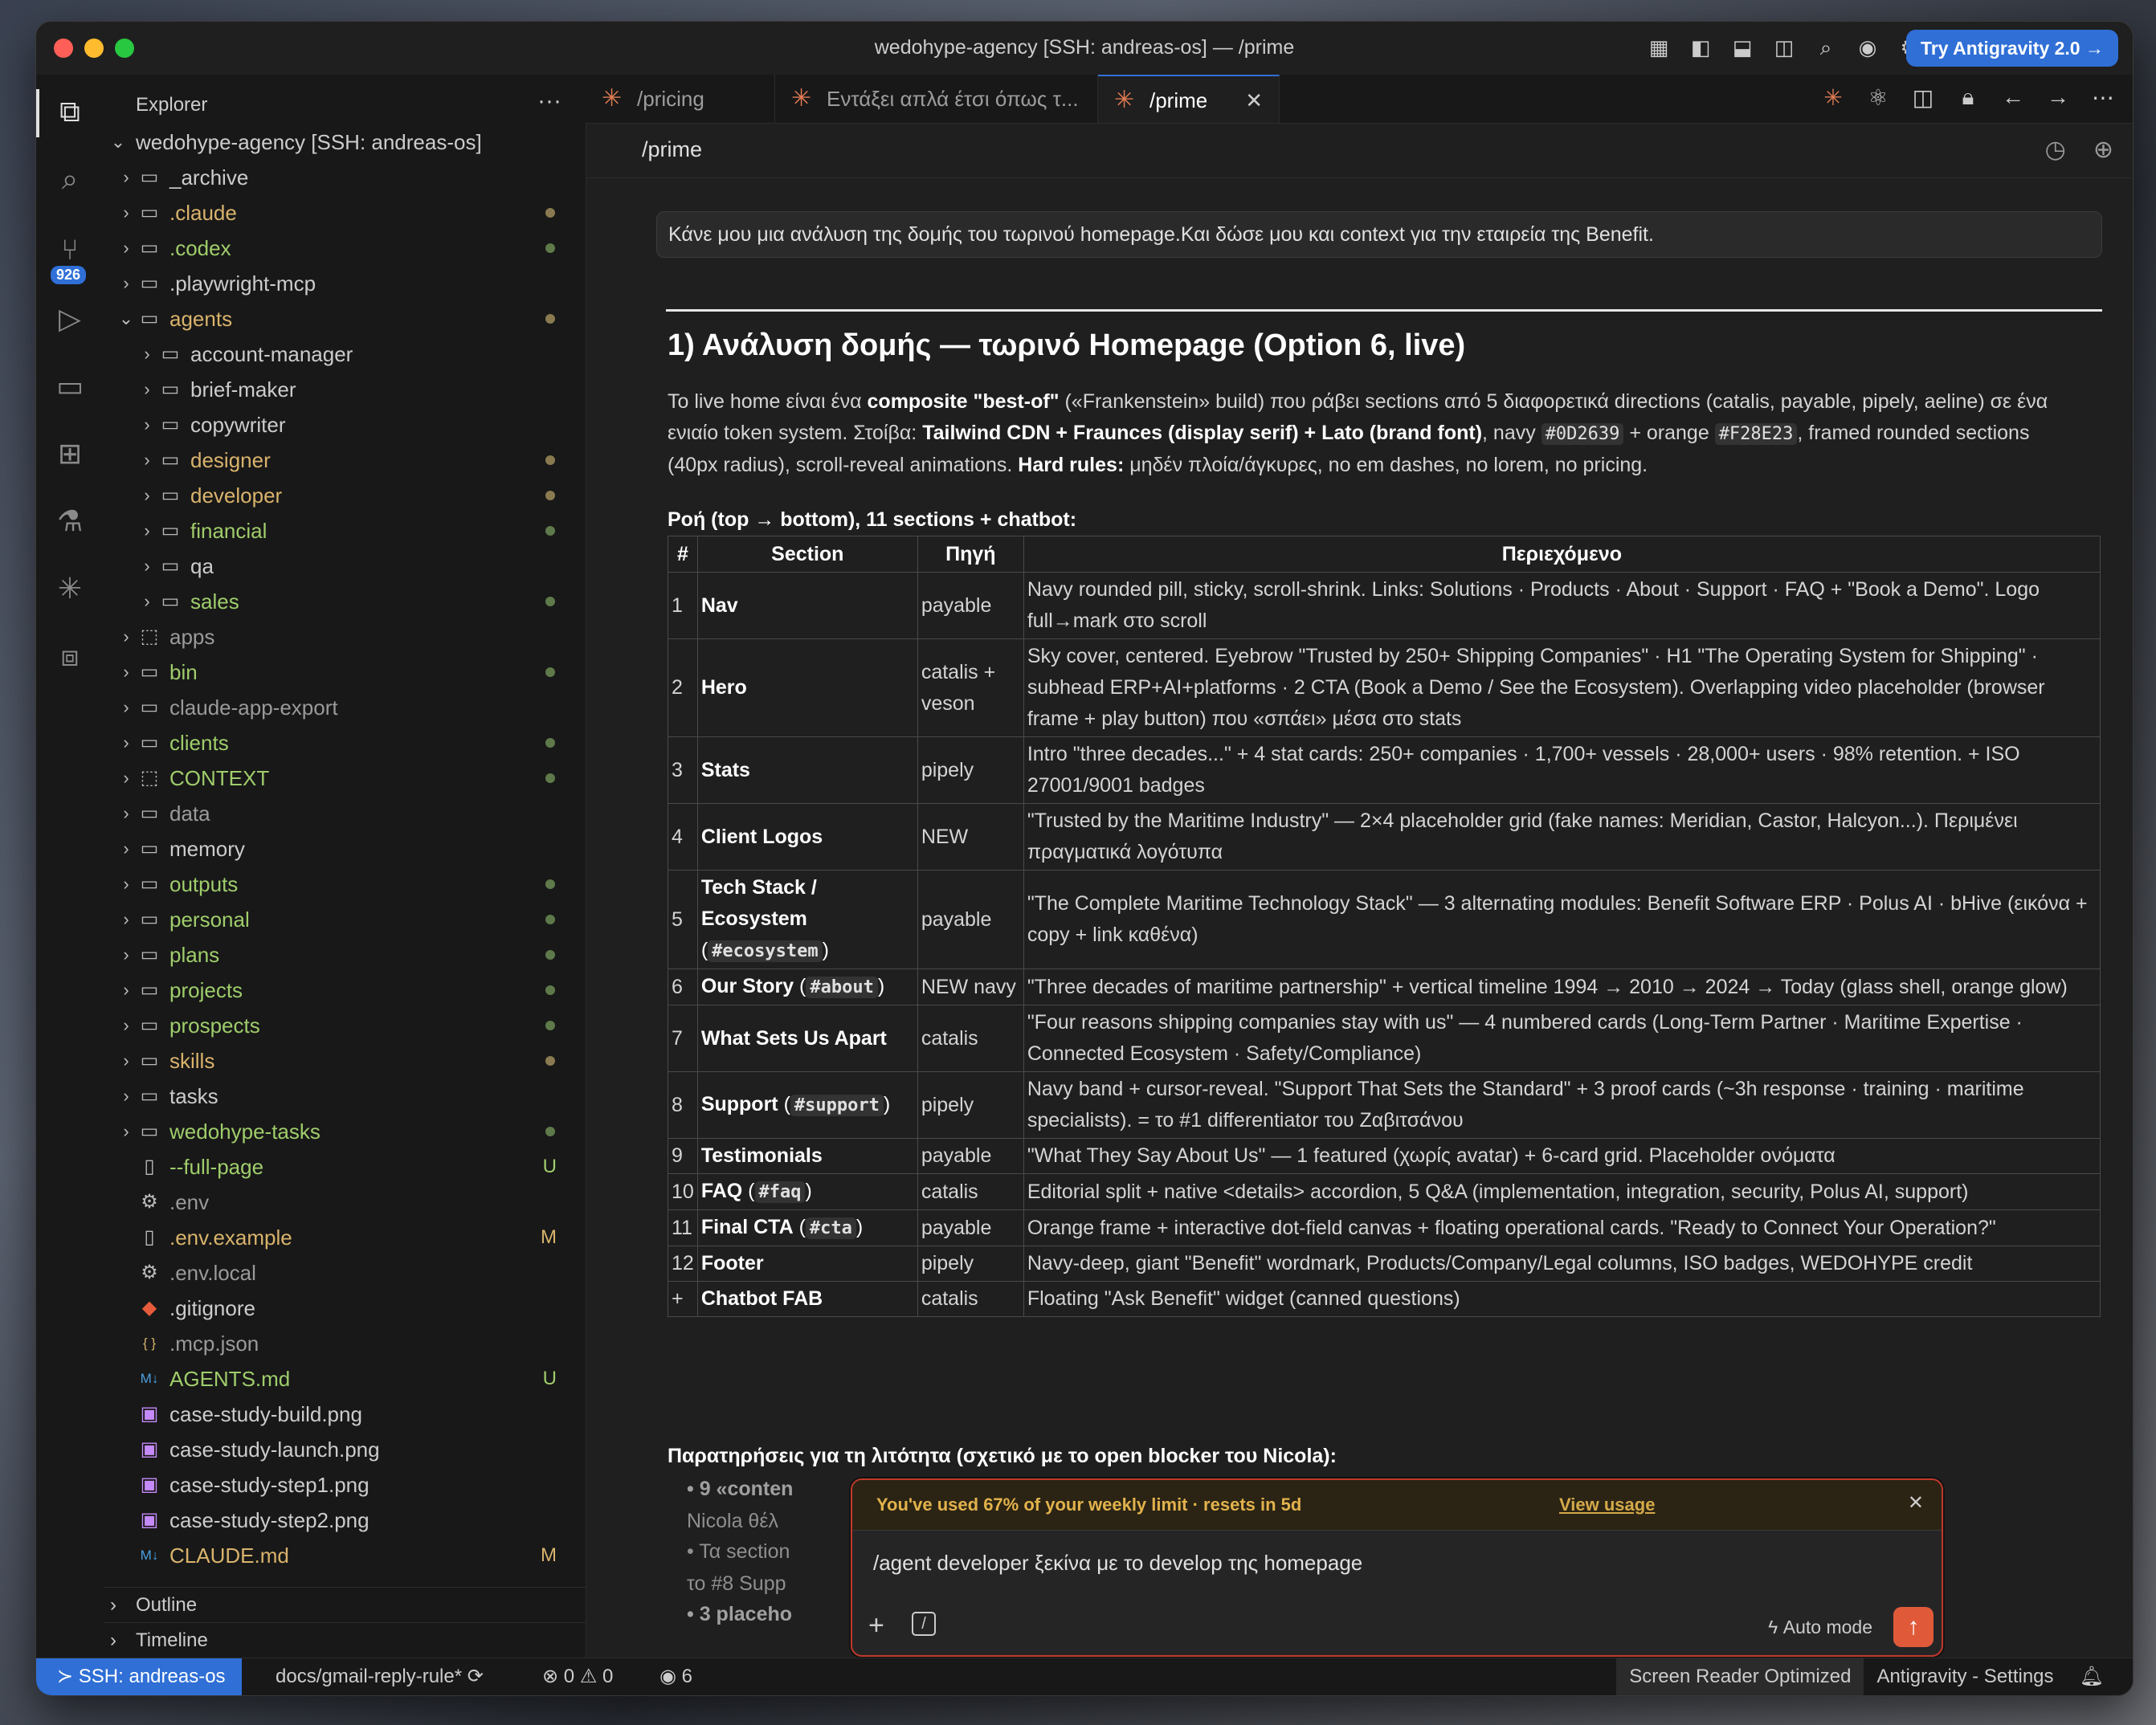 The width and height of the screenshot is (2156, 1725). Describe the element at coordinates (971, 1156) in the screenshot. I see `row-source: payable` at that location.